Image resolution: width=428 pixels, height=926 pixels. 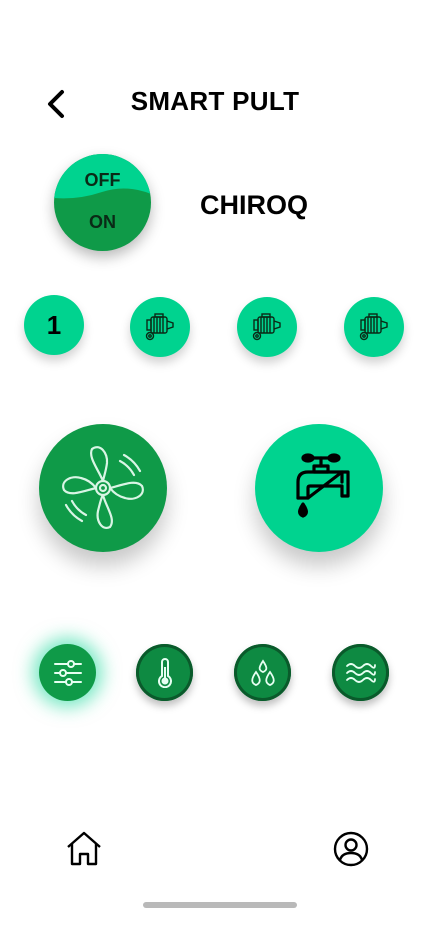 I want to click on thermometer-icon, so click(x=164, y=672).